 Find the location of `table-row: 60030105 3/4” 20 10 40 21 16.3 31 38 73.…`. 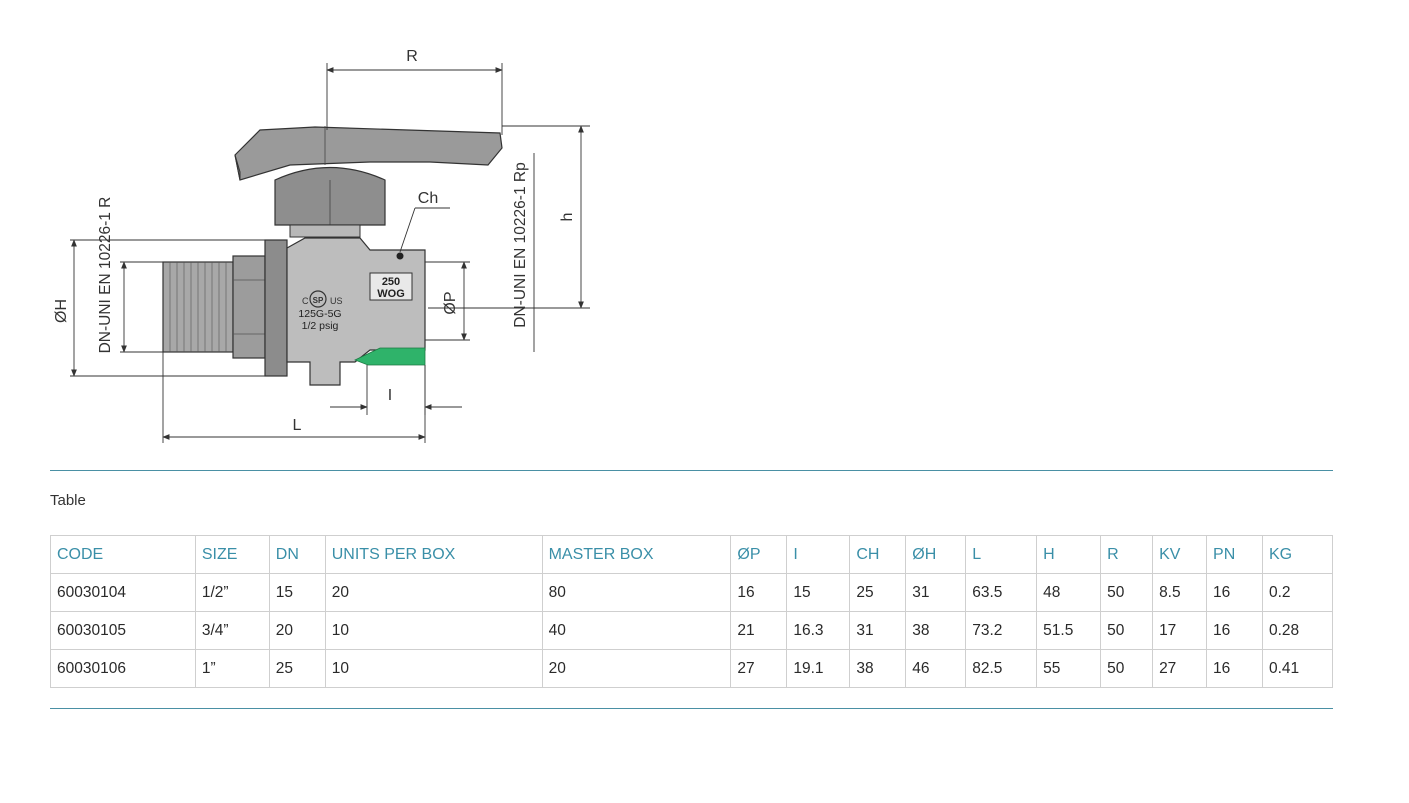

table-row: 60030105 3/4” 20 10 40 21 16.3 31 38 73.… is located at coordinates (692, 630).